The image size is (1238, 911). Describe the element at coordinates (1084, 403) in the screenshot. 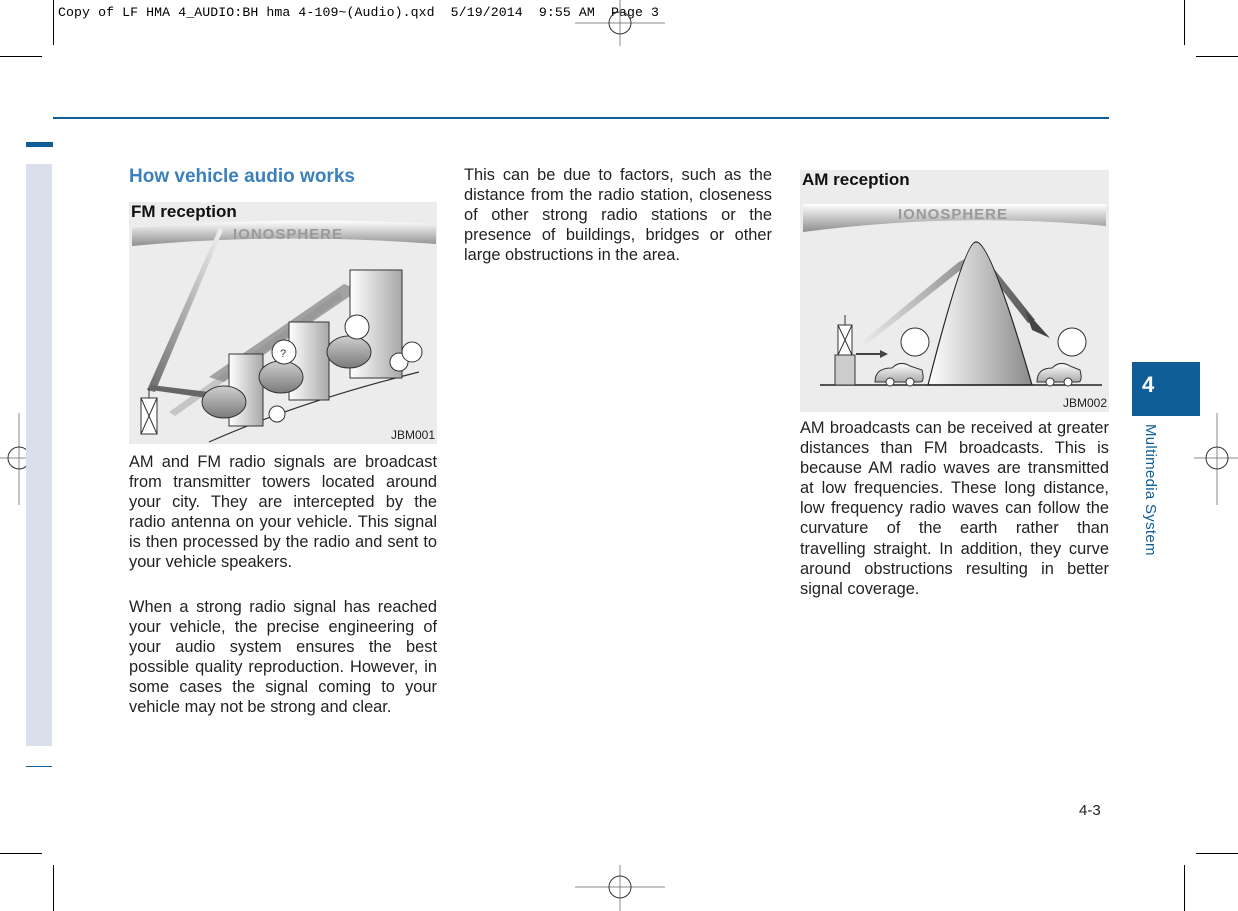

I see `figure-code: JBM002` at that location.